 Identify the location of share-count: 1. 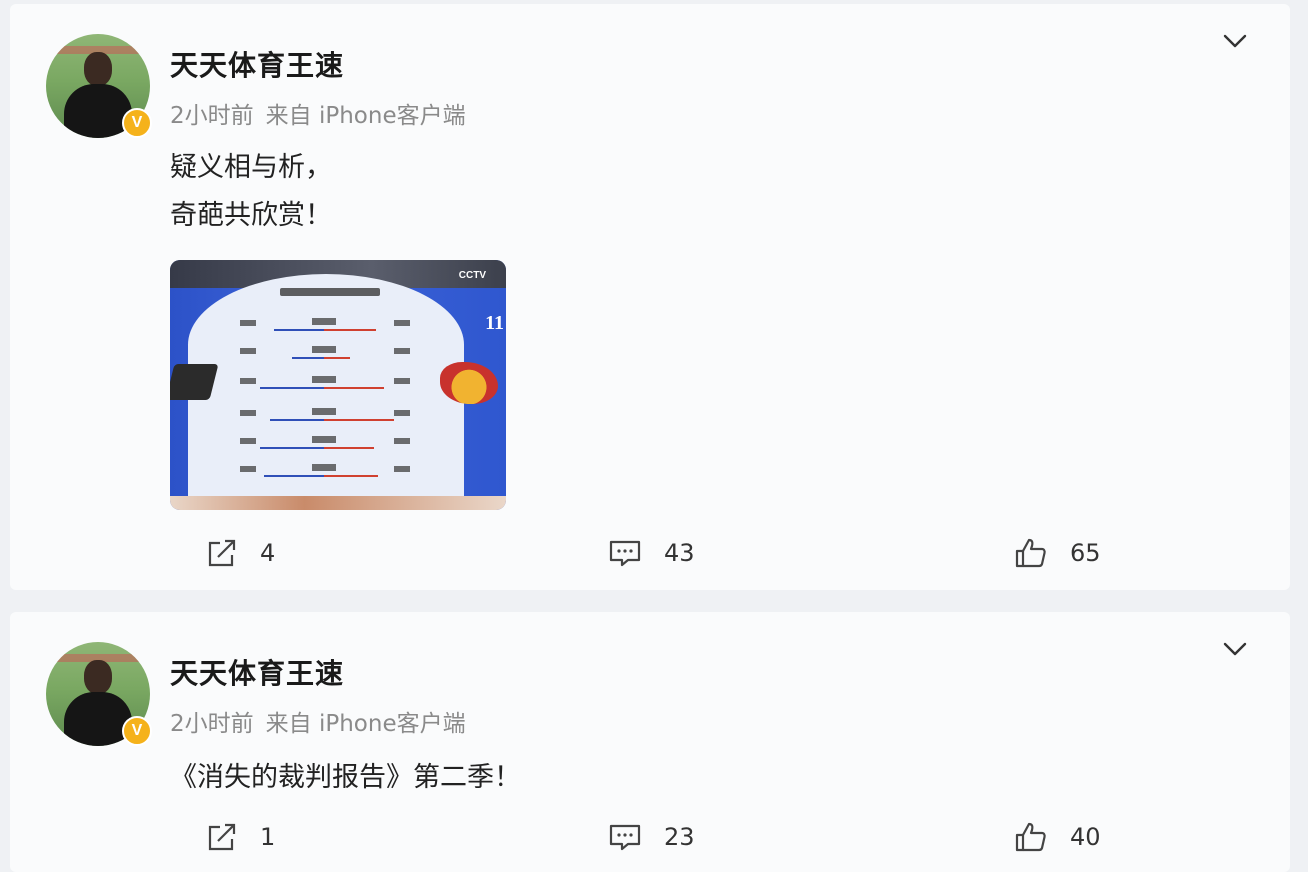
(268, 837).